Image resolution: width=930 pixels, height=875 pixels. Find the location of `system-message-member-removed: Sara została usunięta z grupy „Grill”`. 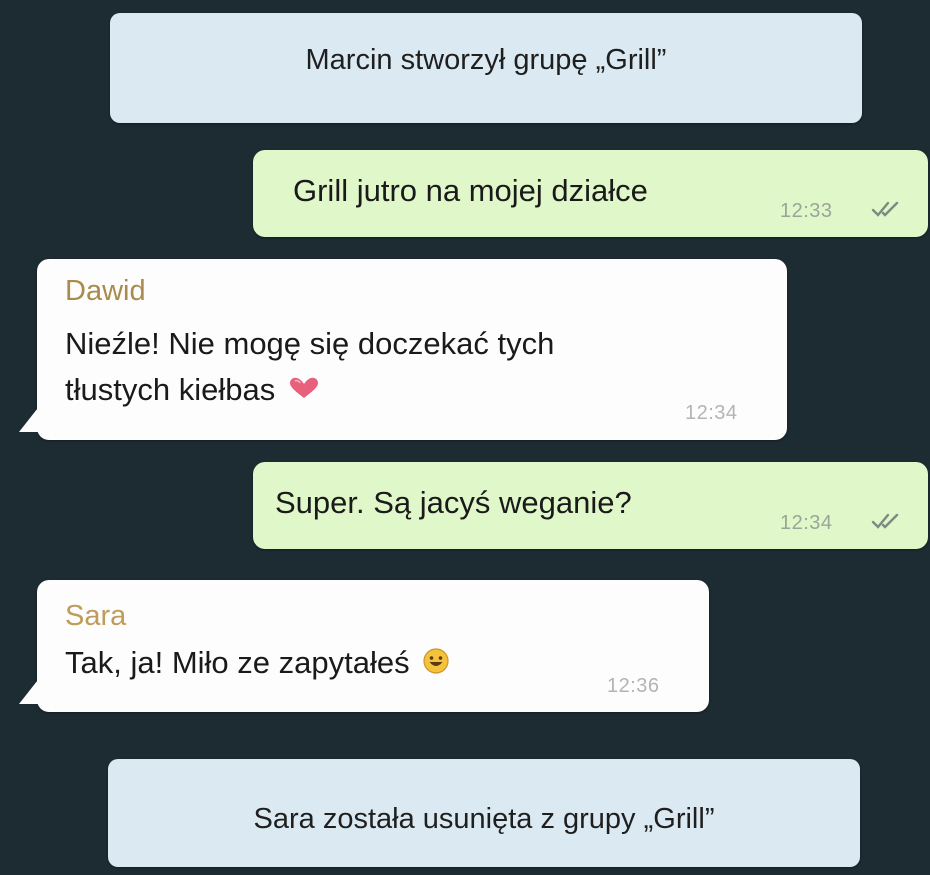

system-message-member-removed: Sara została usunięta z grupy „Grill” is located at coordinates (484, 813).